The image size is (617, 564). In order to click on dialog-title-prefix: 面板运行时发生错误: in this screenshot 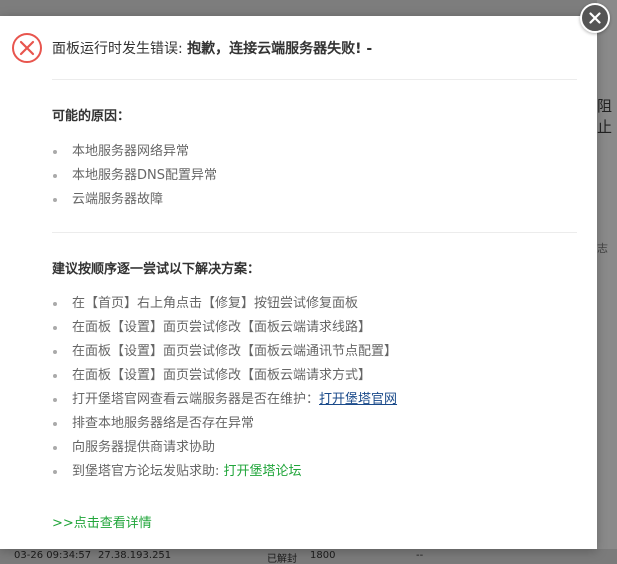, I will do `click(120, 49)`.